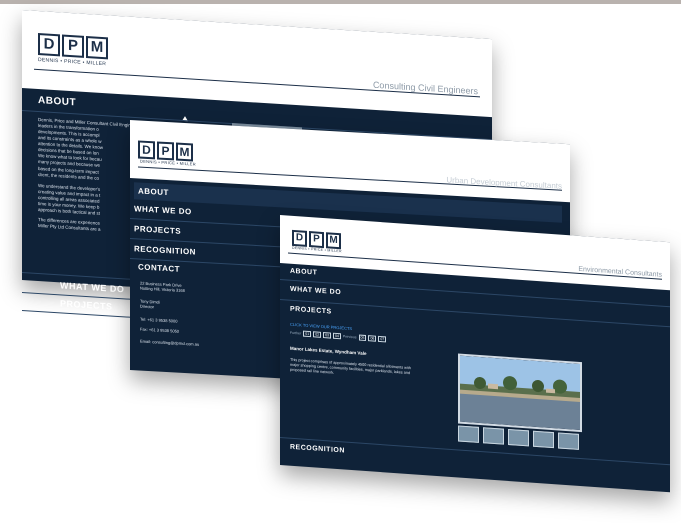 The image size is (681, 523). I want to click on contact-email: Email: consulting@dpmcl.com.au, so click(169, 343).